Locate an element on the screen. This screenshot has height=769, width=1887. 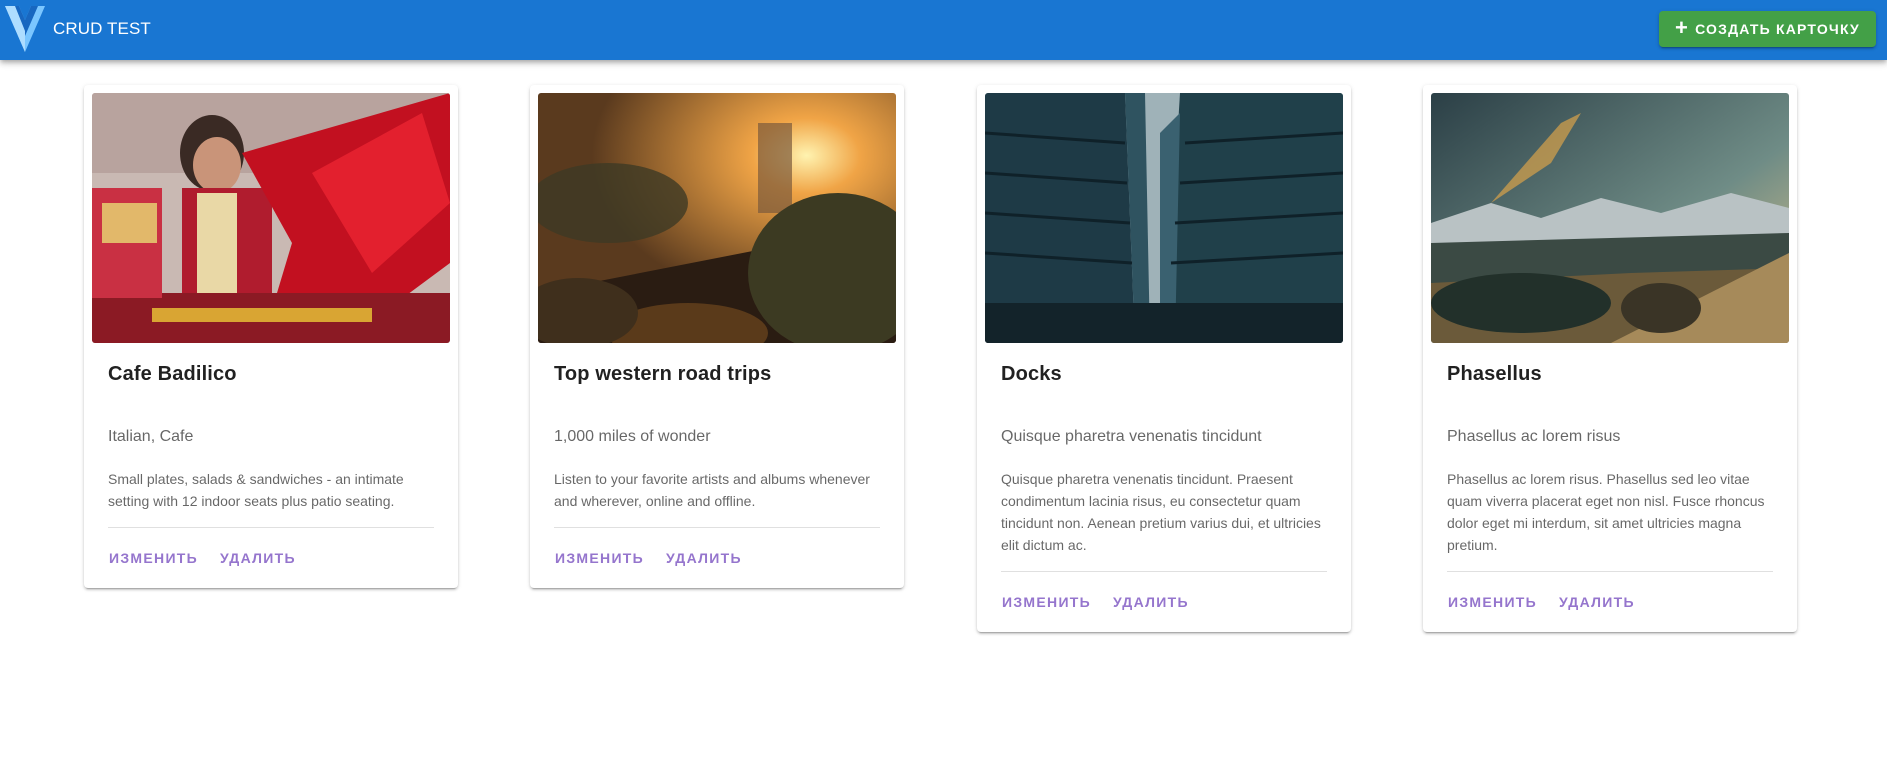
card-image-mountain-landscape is located at coordinates (1610, 218).